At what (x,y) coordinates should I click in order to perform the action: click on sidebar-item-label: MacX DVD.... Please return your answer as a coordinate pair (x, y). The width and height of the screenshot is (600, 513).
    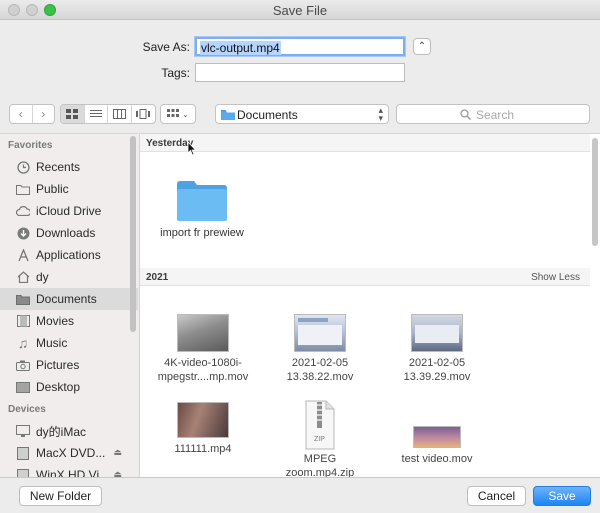
    Looking at the image, I should click on (71, 453).